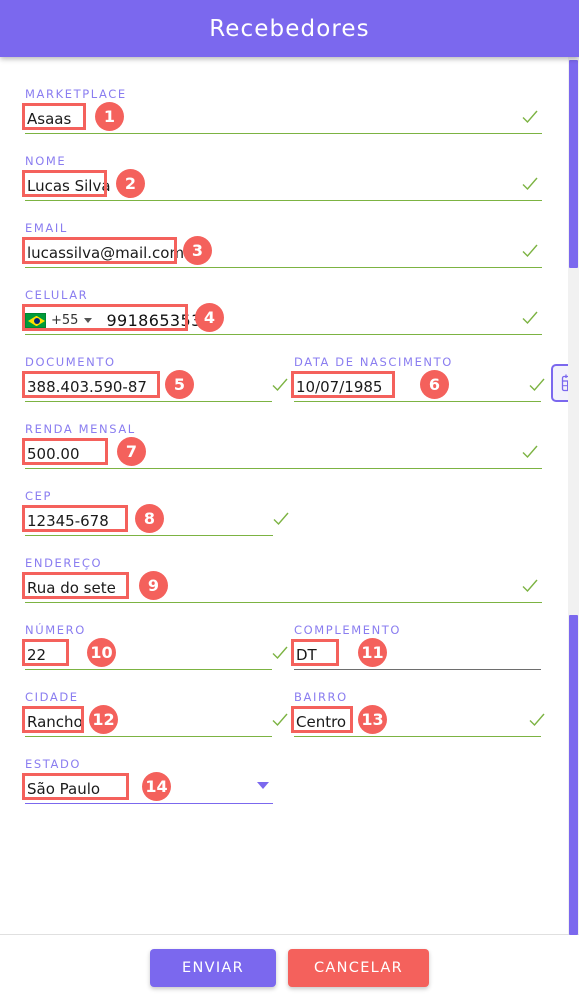 Image resolution: width=579 pixels, height=1001 pixels. I want to click on field-cidade: CIDADE Rancho 12, so click(155, 713).